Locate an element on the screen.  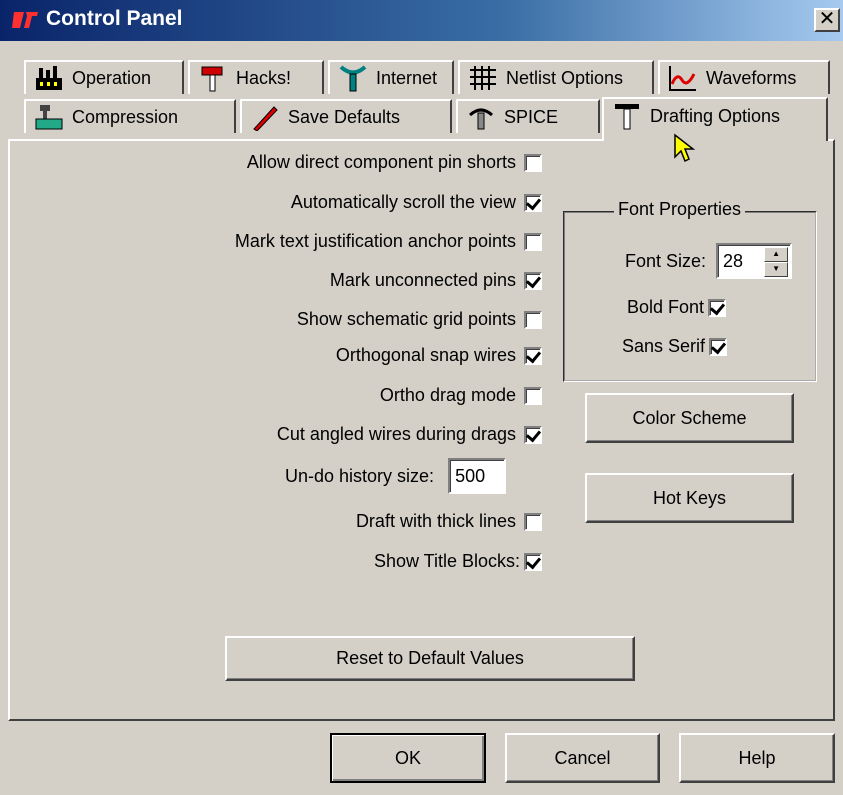
close-icon: ✕ is located at coordinates (827, 19).